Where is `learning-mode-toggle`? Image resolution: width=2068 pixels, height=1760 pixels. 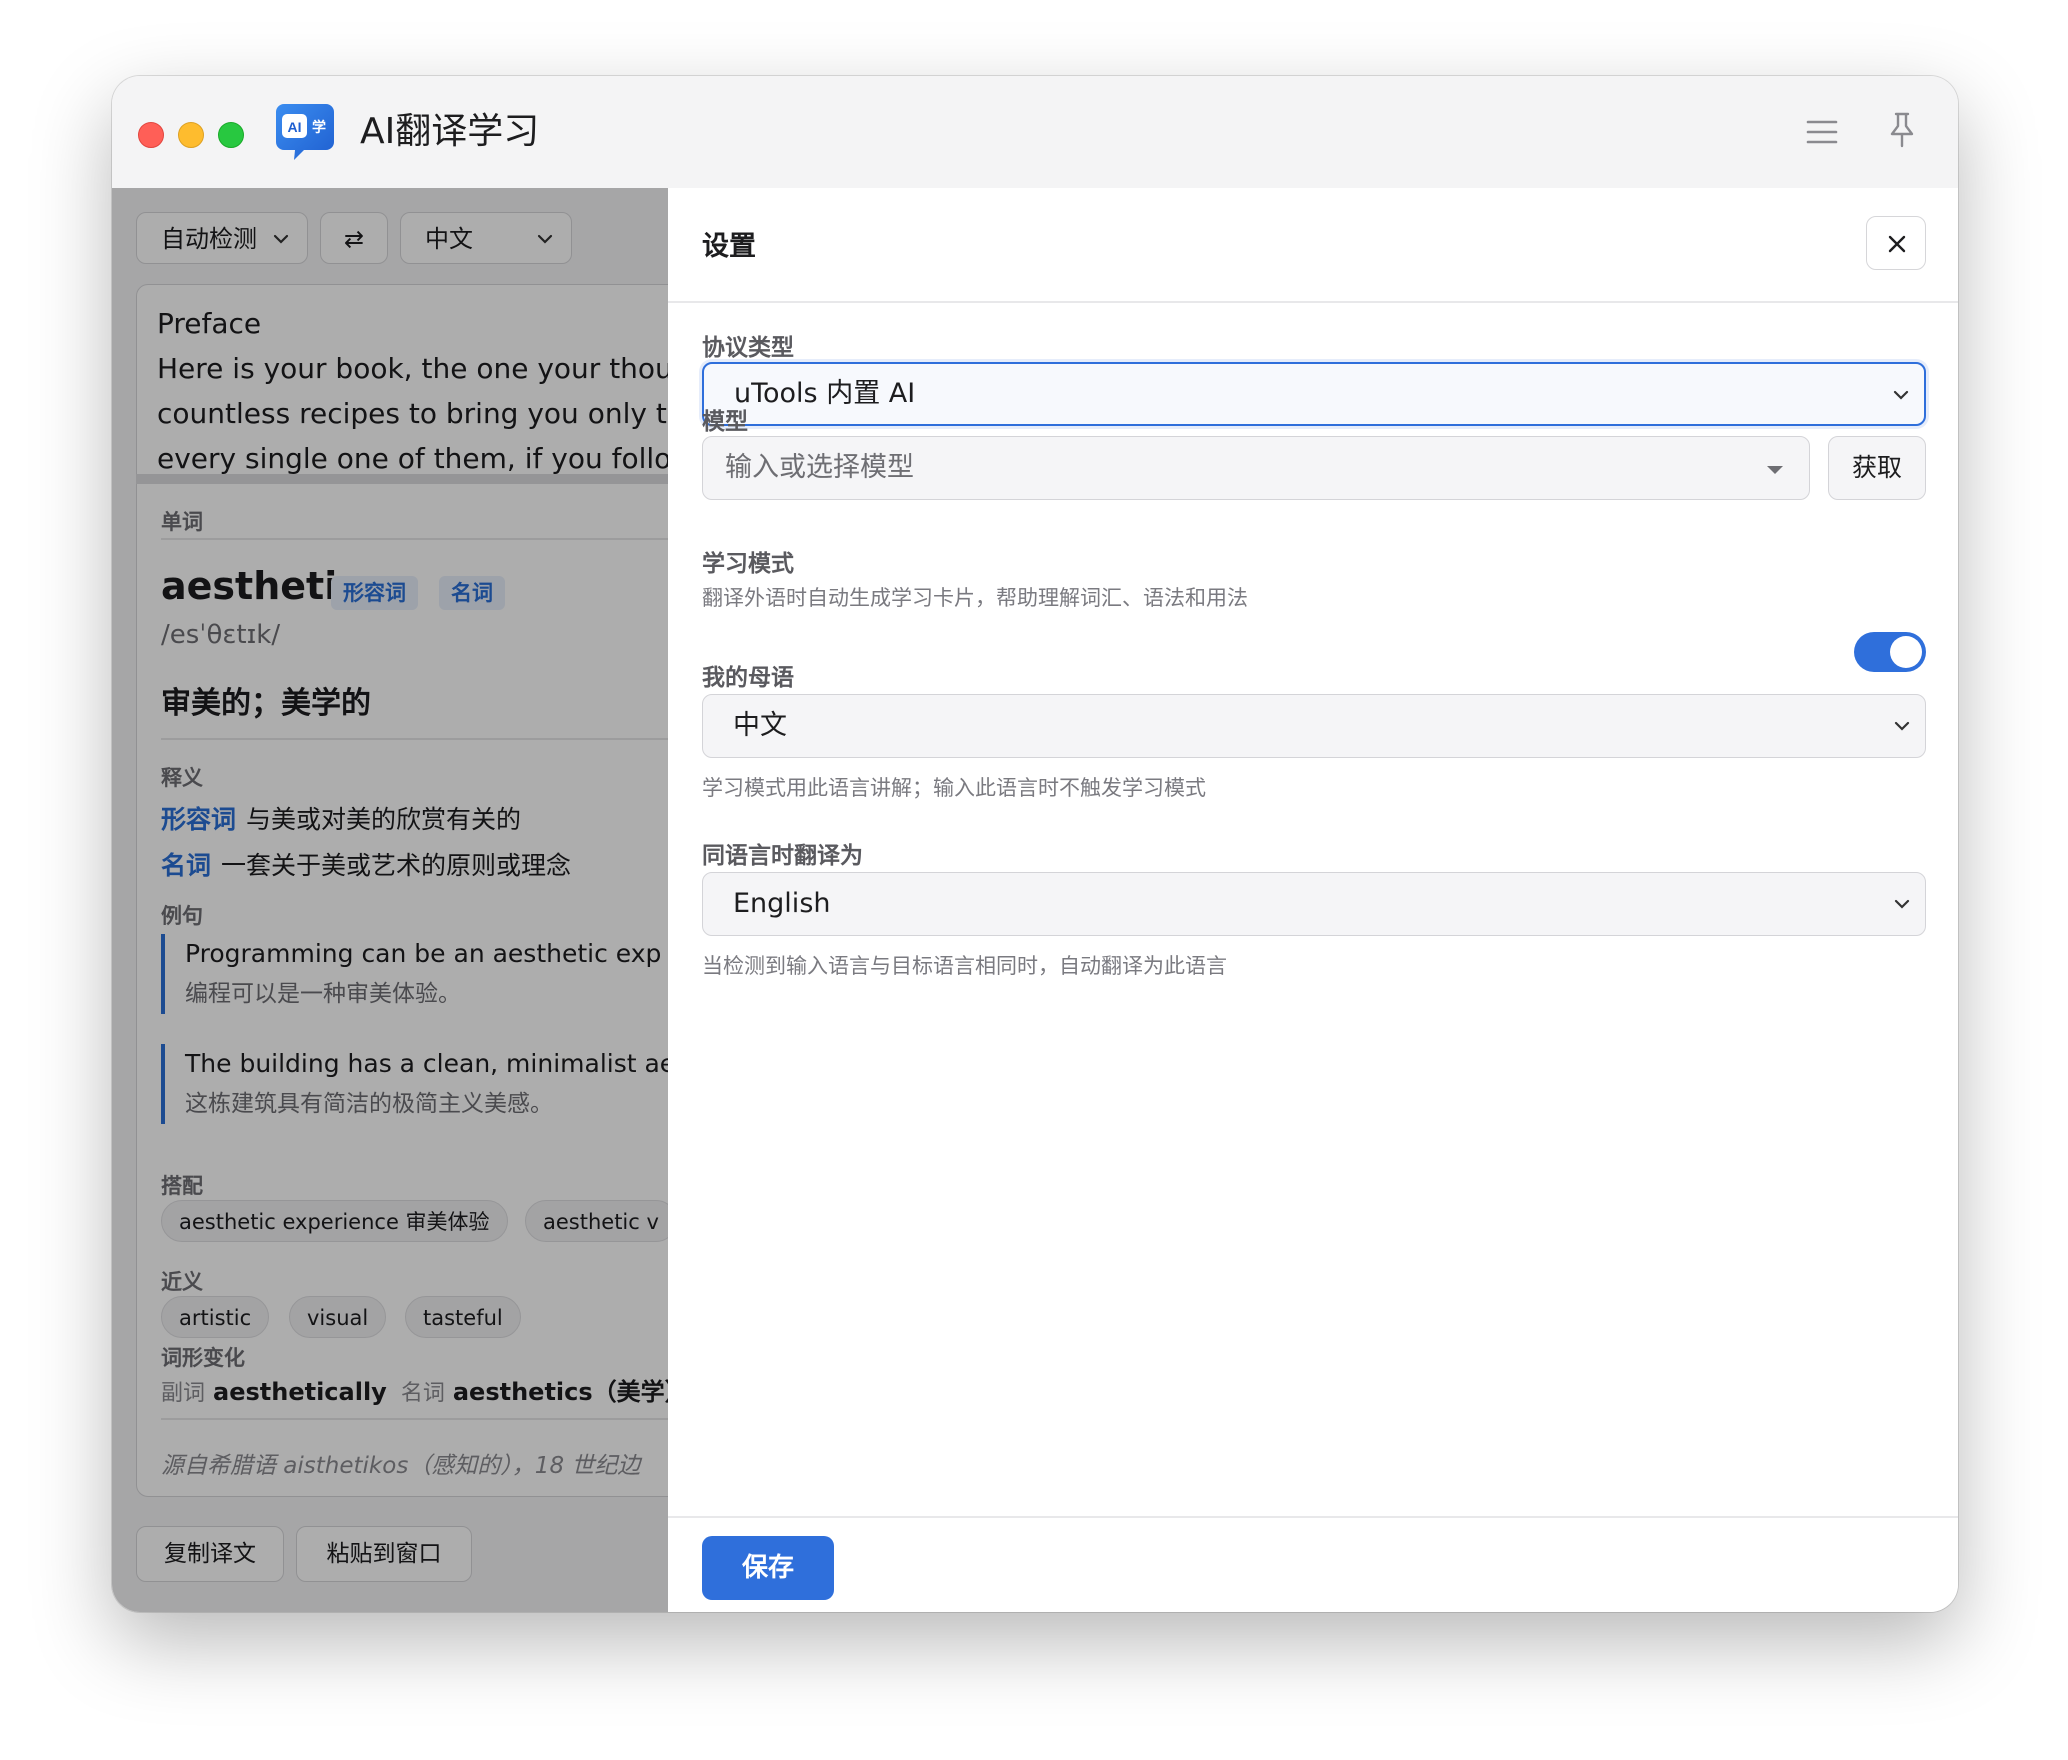 learning-mode-toggle is located at coordinates (1890, 652).